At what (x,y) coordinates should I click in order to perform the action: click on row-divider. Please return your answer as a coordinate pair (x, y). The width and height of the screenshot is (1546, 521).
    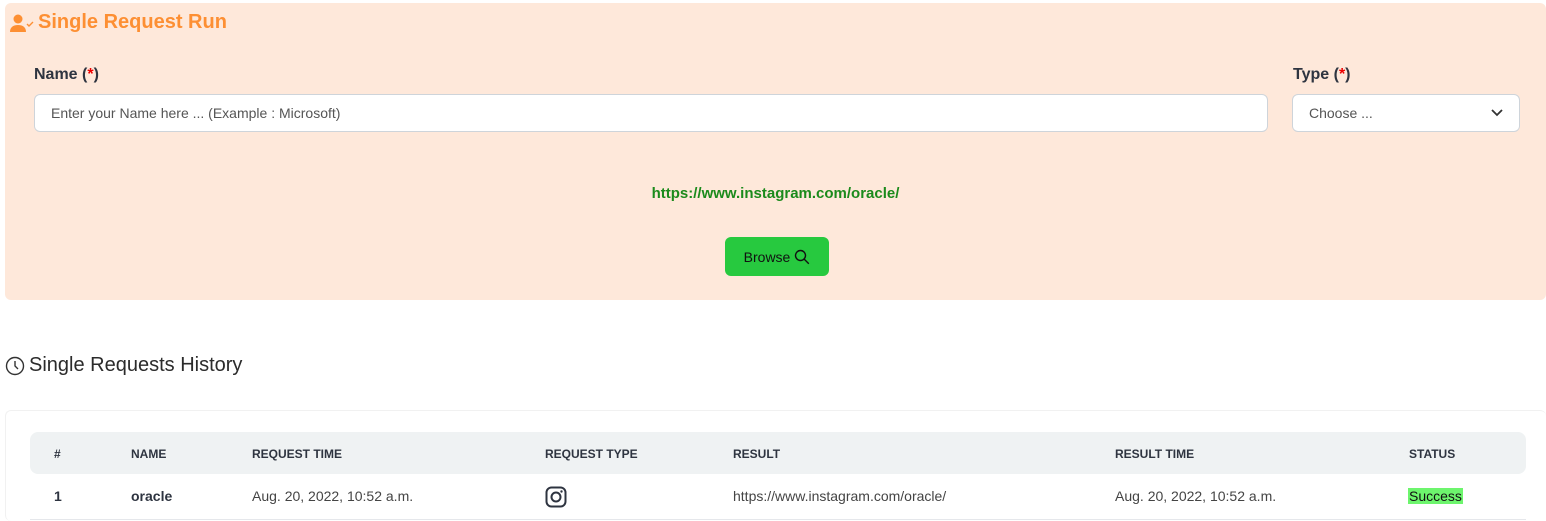
    Looking at the image, I should click on (778, 519).